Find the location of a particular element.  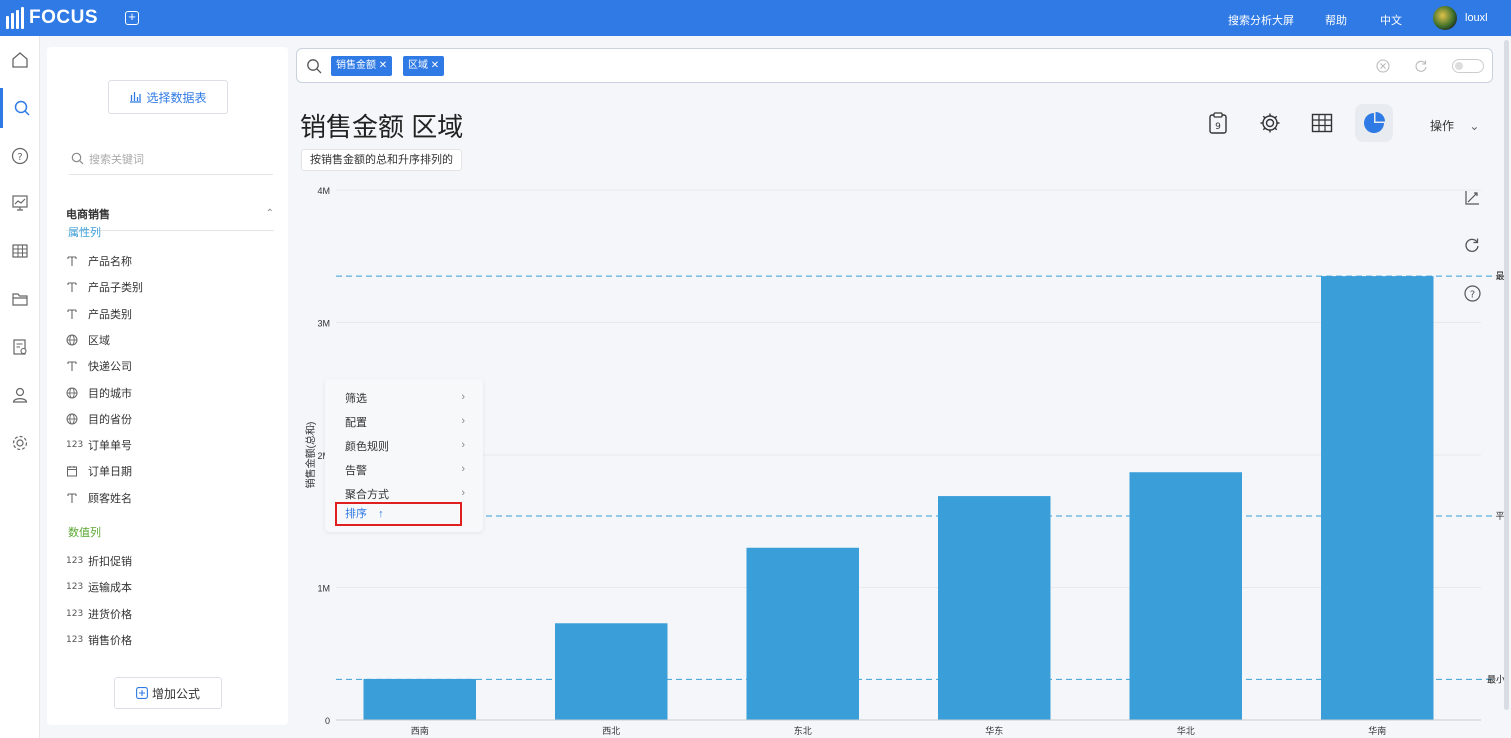

group-name: 电商销售 is located at coordinates (88, 214).